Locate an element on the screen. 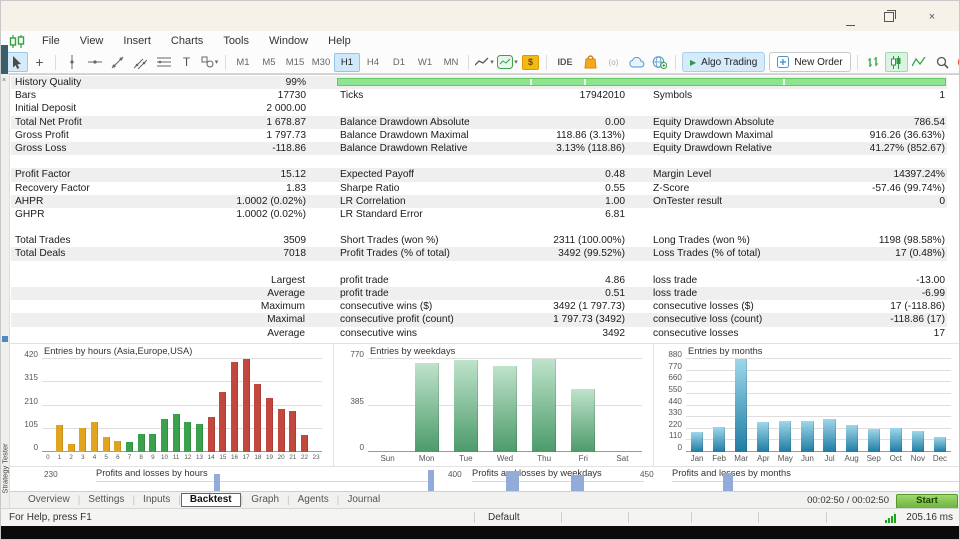 The width and height of the screenshot is (960, 540). menu-item-charts: Charts is located at coordinates (187, 41).